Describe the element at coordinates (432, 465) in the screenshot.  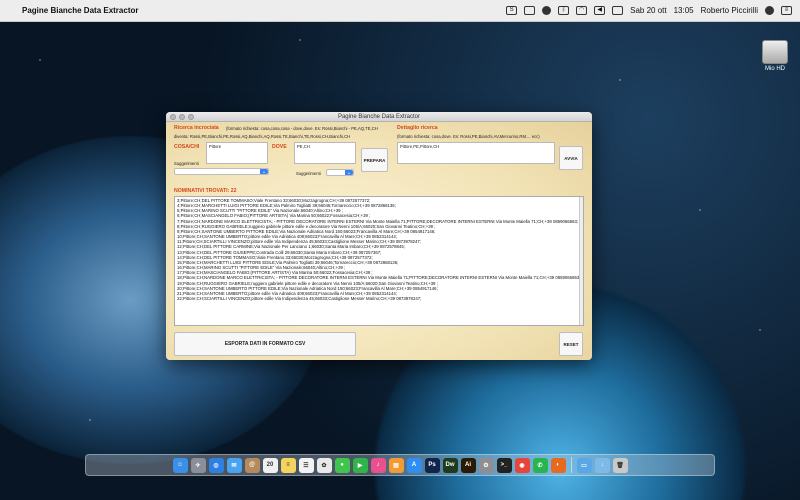
I see `photoshop-icon: Ps` at that location.